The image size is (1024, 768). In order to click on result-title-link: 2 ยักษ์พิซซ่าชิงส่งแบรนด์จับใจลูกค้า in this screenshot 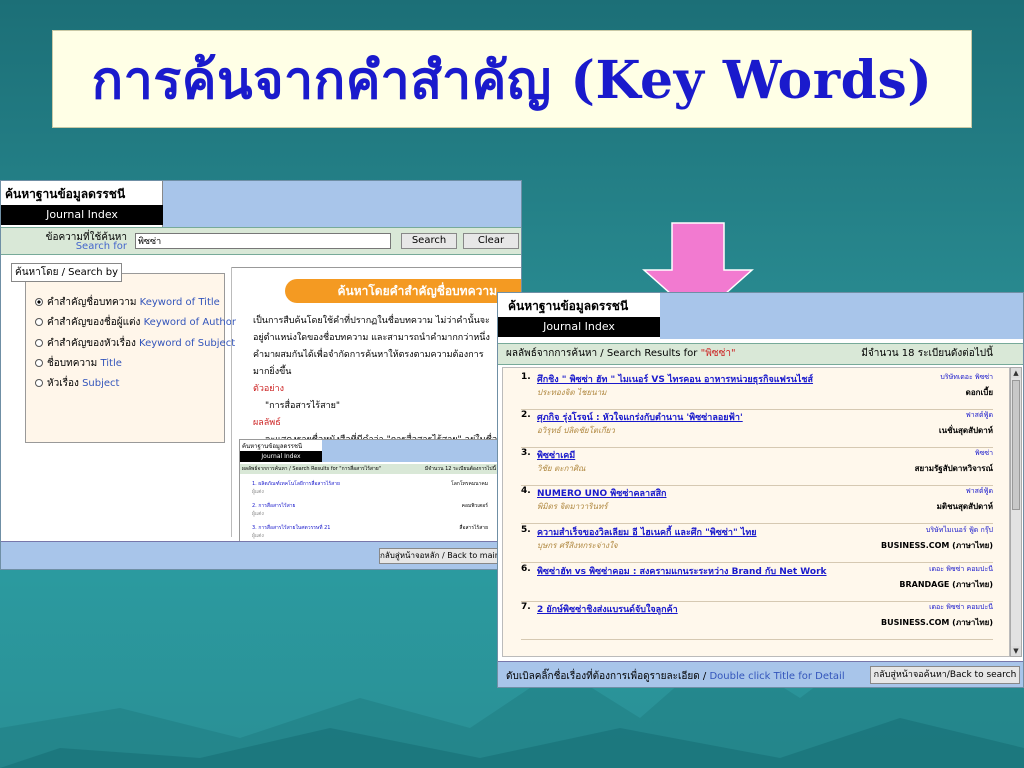, I will do `click(607, 609)`.